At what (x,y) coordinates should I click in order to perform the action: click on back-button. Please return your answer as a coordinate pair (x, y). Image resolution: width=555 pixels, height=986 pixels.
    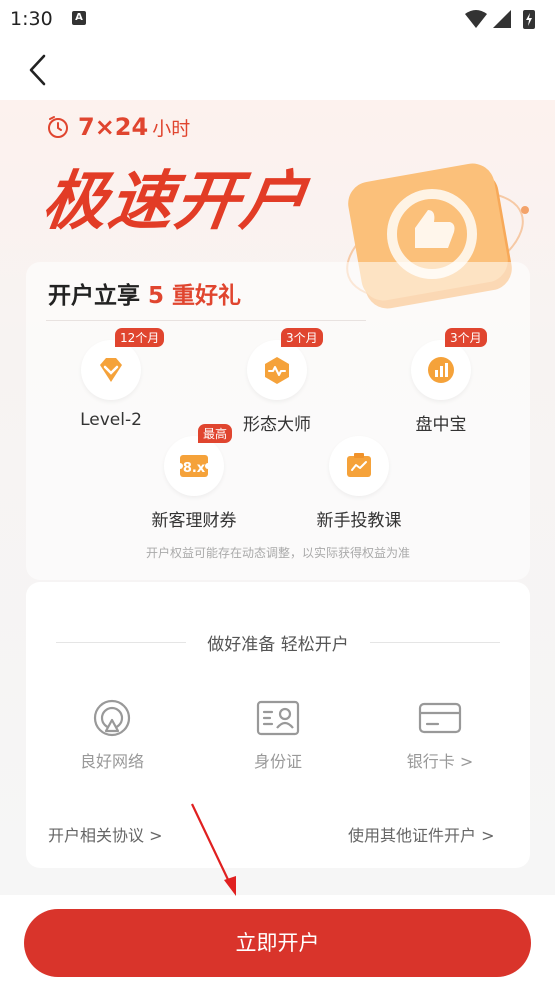
    Looking at the image, I should click on (39, 70).